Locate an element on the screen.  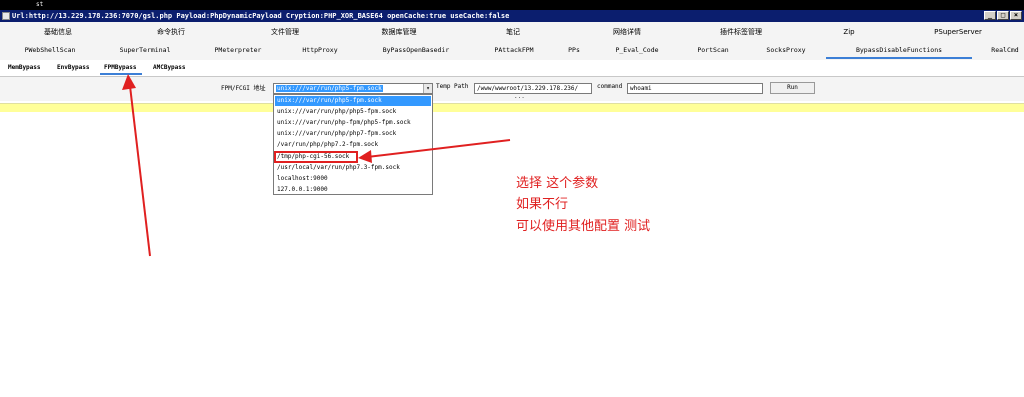
fpm-option: /var/run/php/php7.2-fpm.sock is located at coordinates (353, 145).